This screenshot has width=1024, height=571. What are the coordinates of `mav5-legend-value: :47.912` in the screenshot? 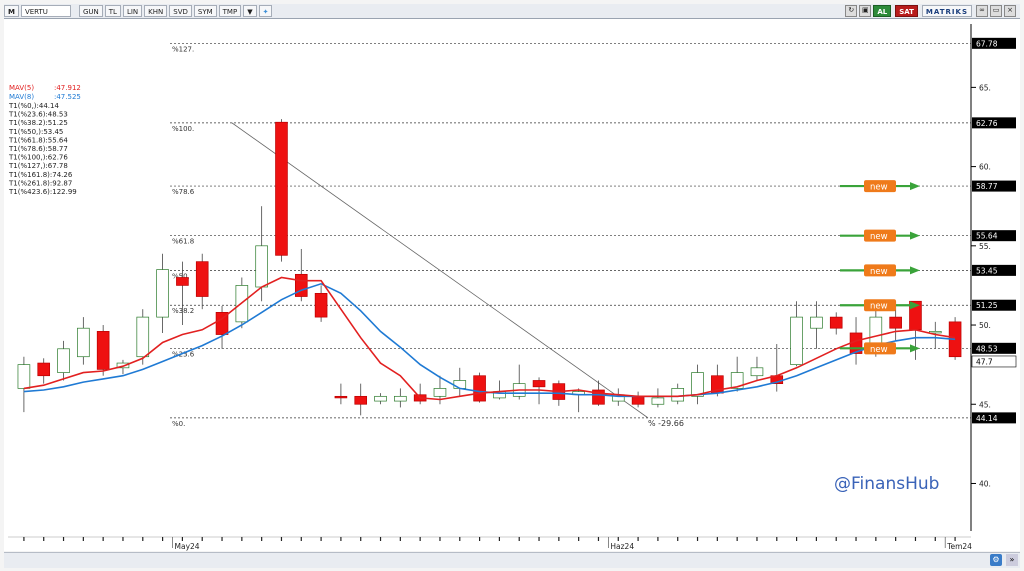 It's located at (67, 88).